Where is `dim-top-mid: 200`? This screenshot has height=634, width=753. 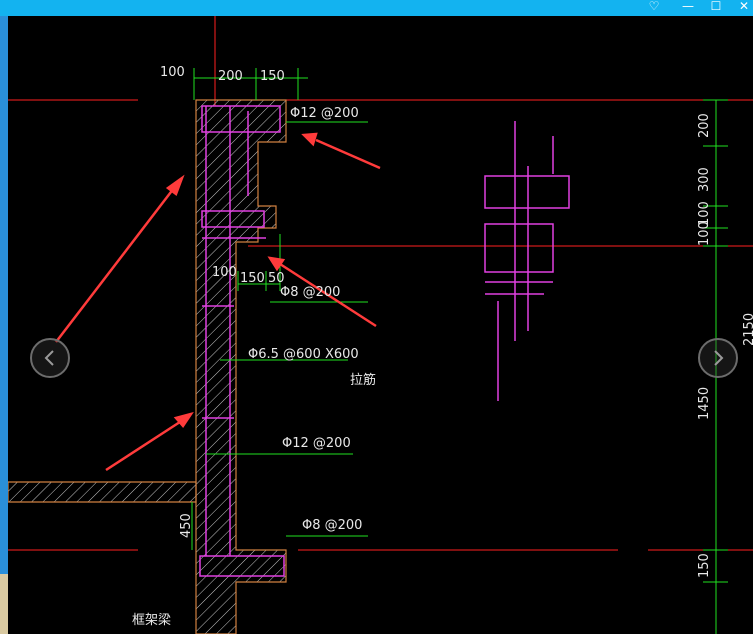 dim-top-mid: 200 is located at coordinates (230, 76).